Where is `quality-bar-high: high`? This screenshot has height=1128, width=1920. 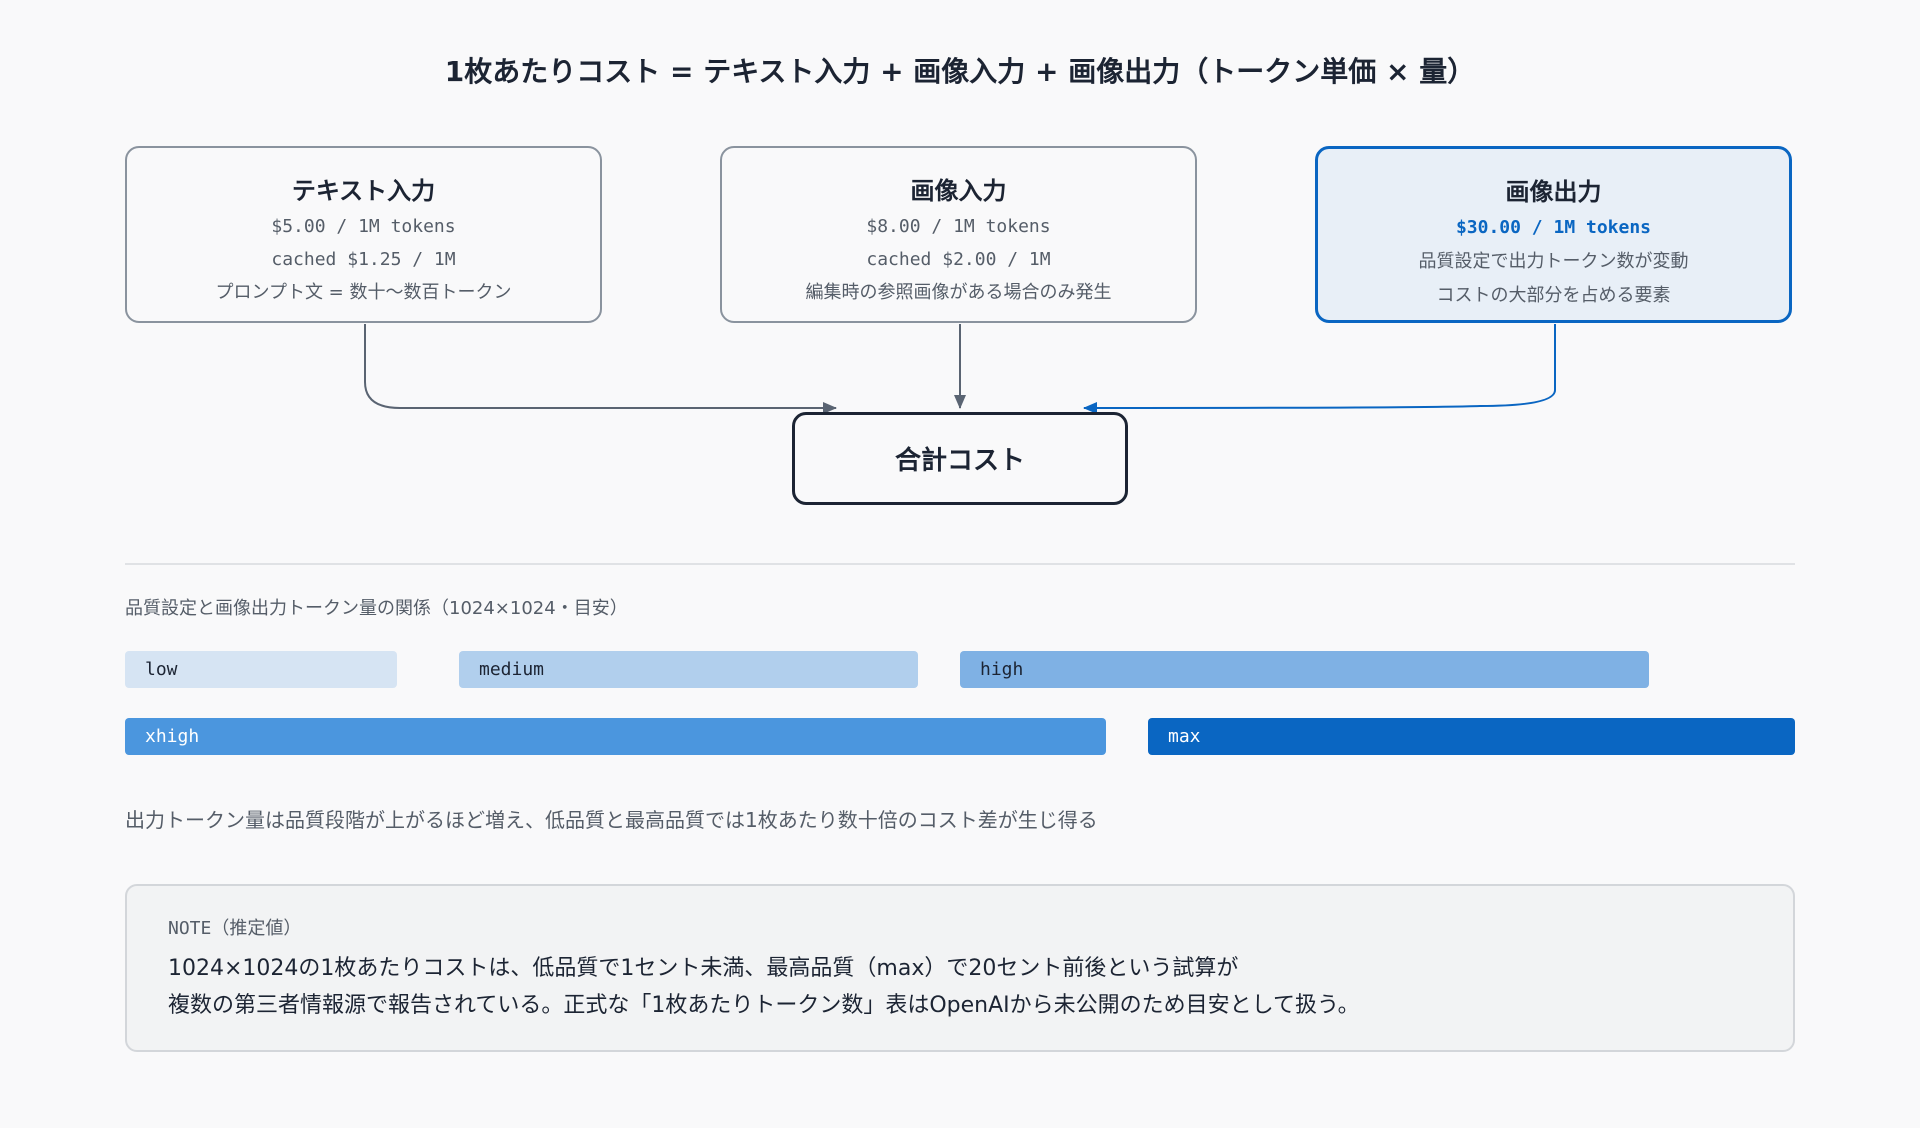 quality-bar-high: high is located at coordinates (1304, 669).